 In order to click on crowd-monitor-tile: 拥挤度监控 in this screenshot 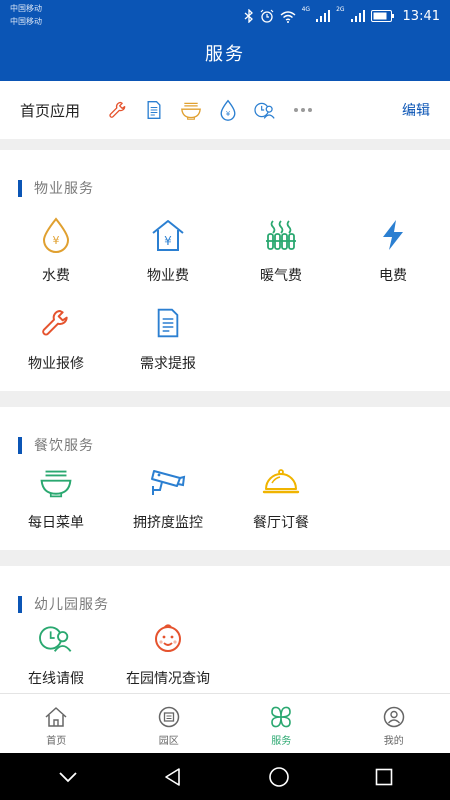, I will do `click(168, 497)`.